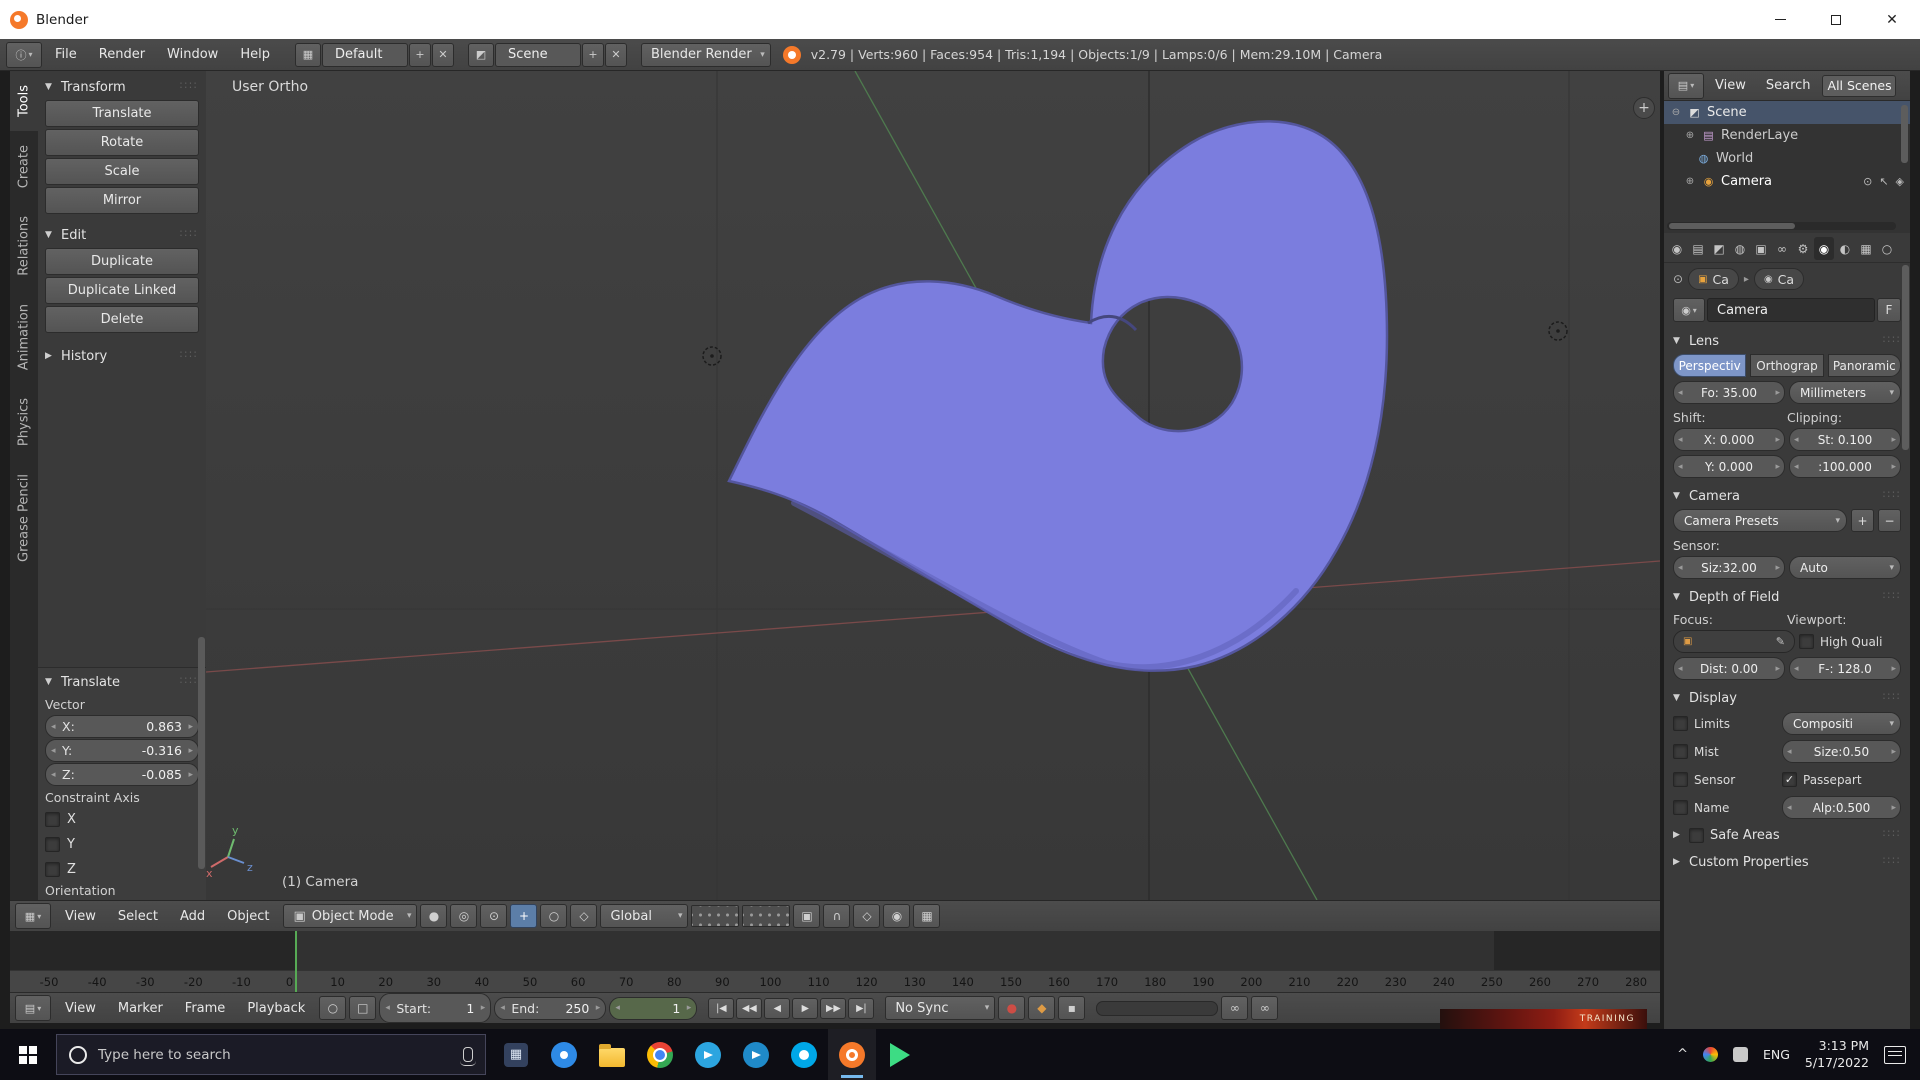  I want to click on manipulator-translate-toggle, so click(524, 916).